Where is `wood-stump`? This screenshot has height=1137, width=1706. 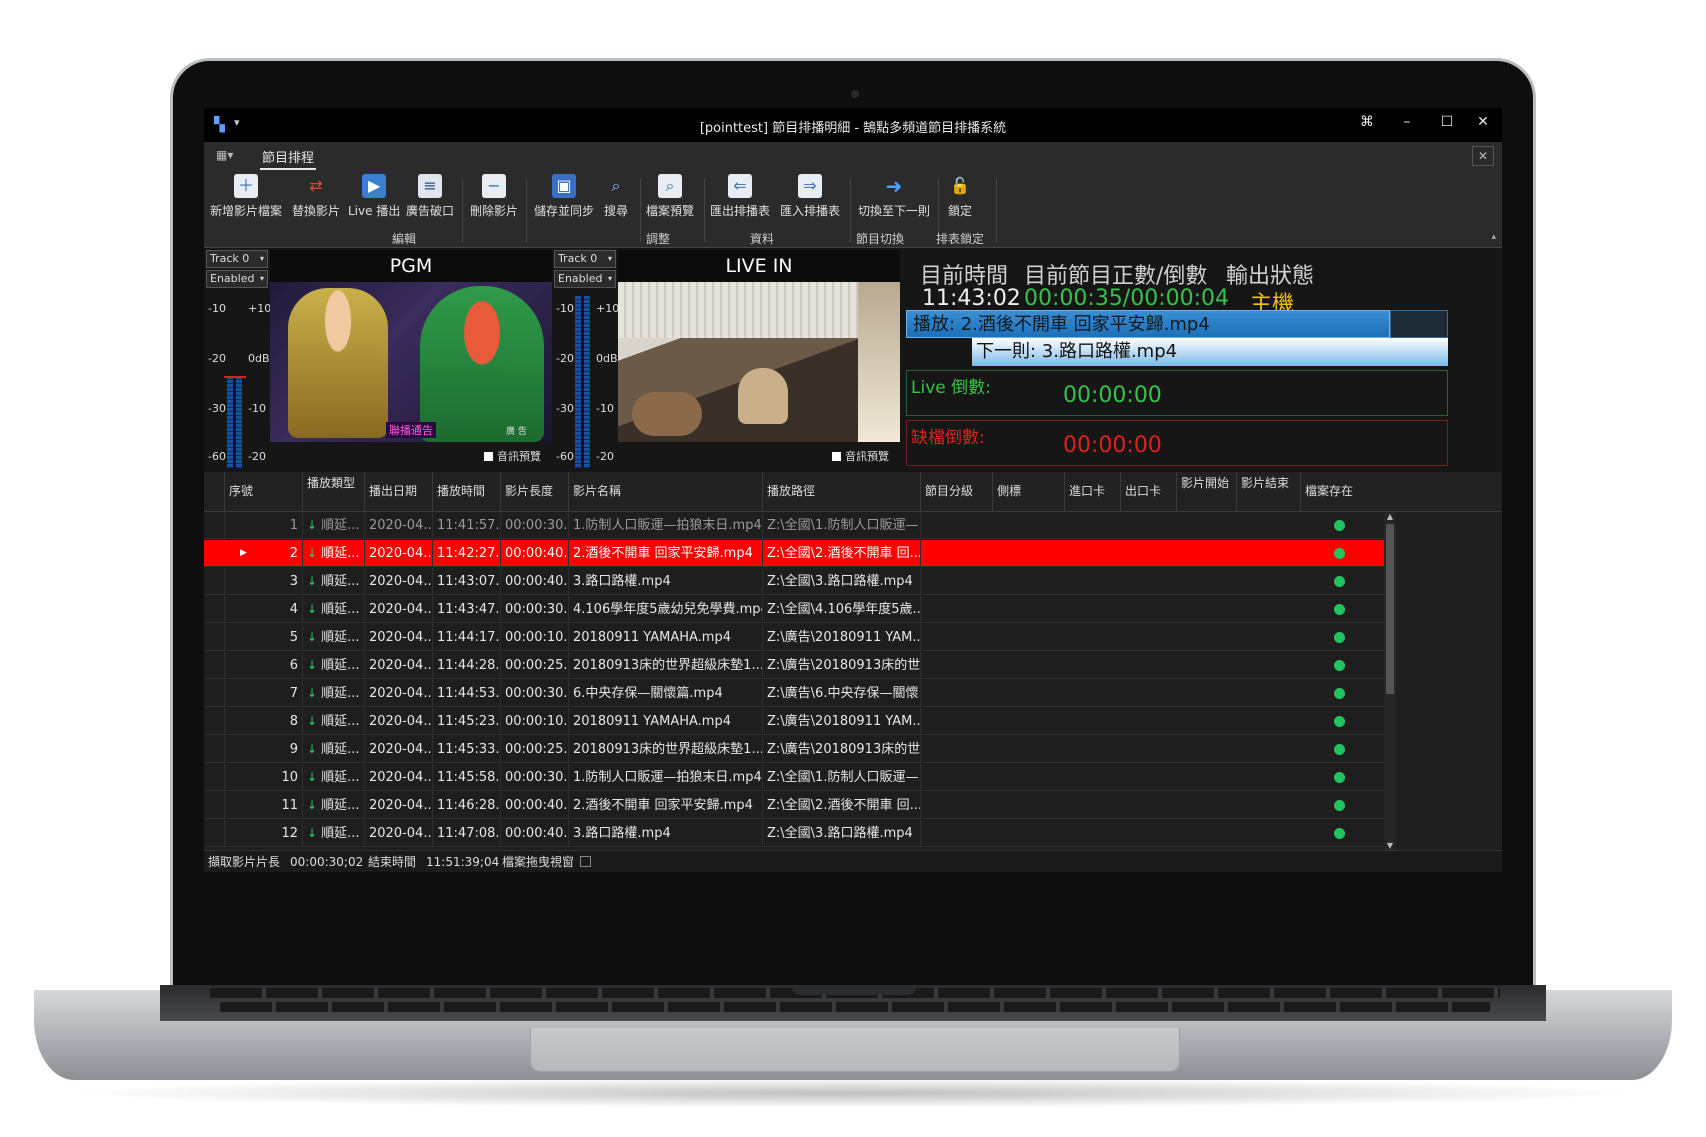 wood-stump is located at coordinates (667, 414).